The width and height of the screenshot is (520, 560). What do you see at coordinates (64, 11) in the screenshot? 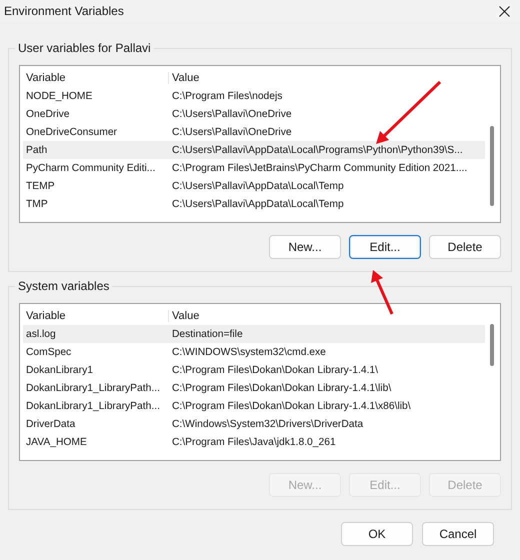
I see `window-title: Environment Variables` at bounding box center [64, 11].